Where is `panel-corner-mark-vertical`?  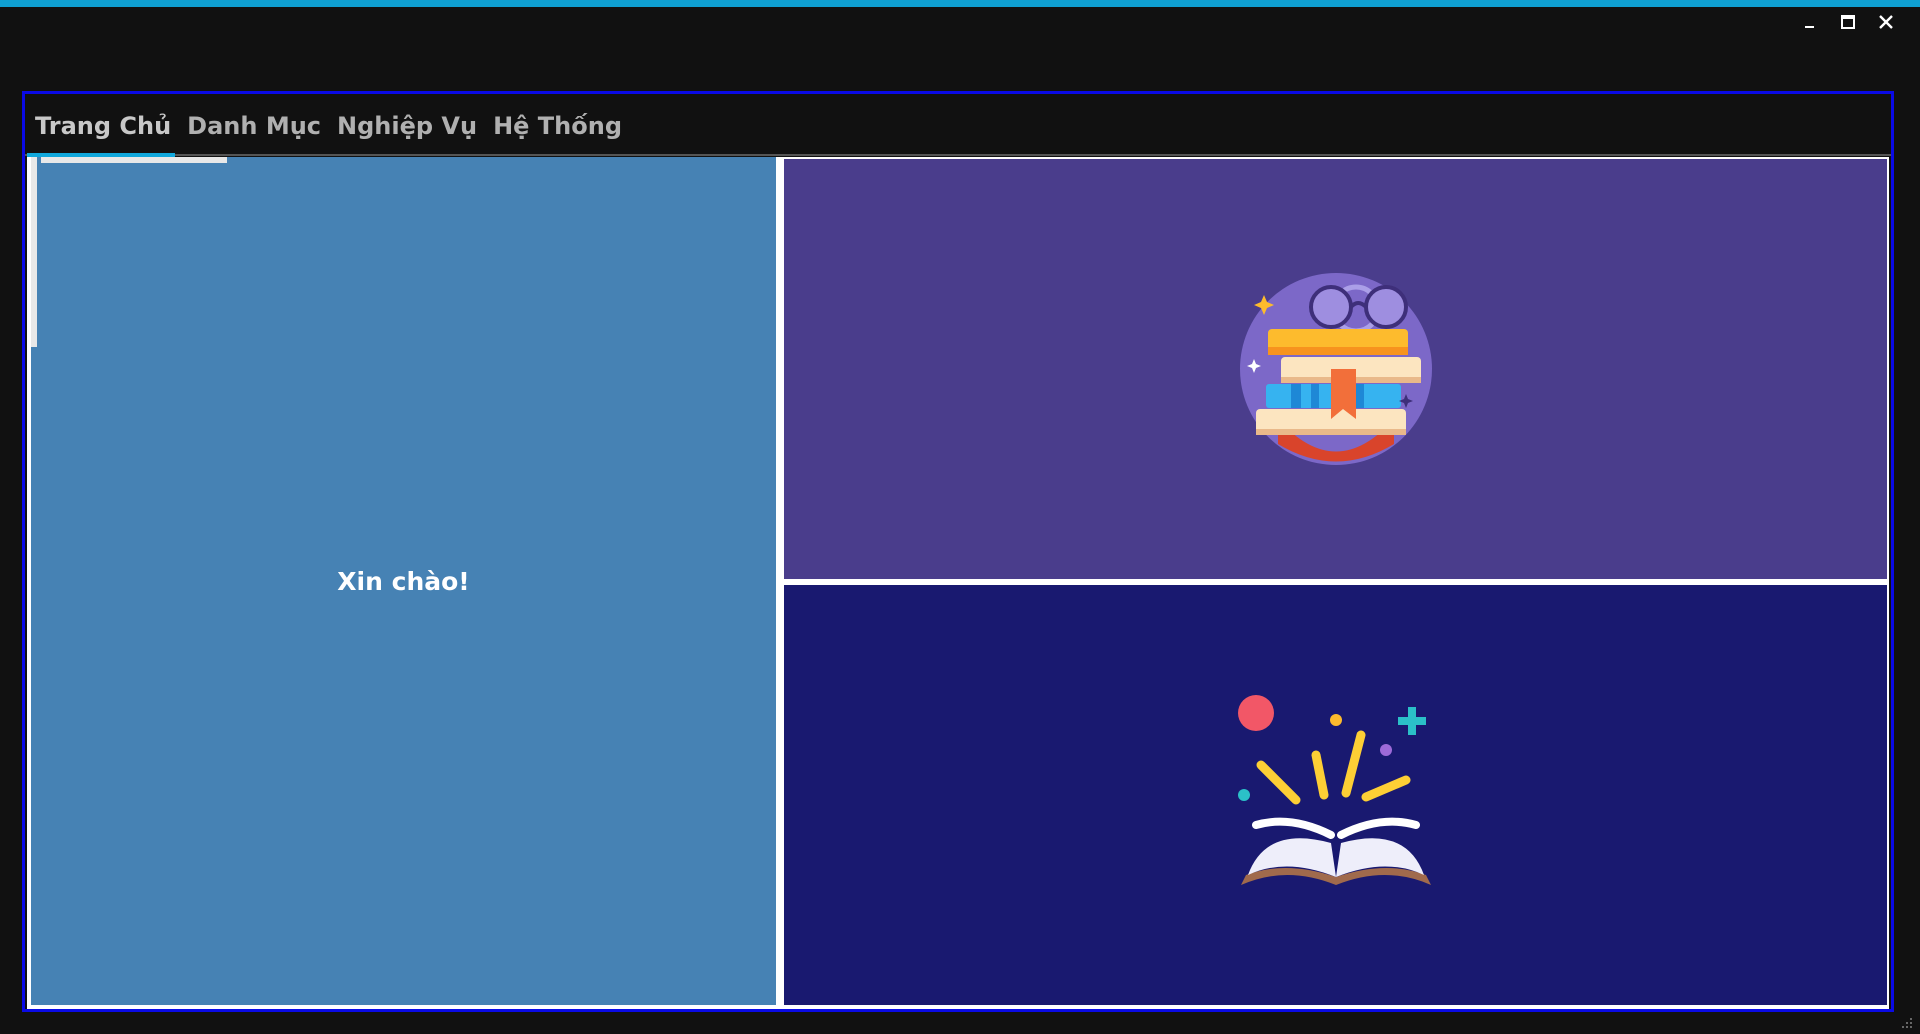
panel-corner-mark-vertical is located at coordinates (34, 252).